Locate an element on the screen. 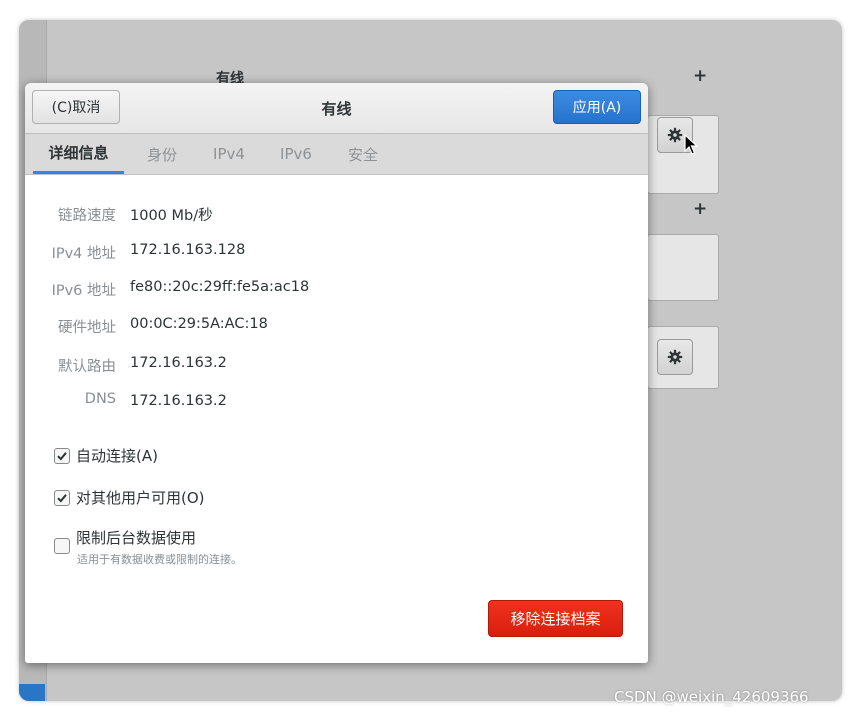 The width and height of the screenshot is (862, 720). apply-button: 应用(A) is located at coordinates (597, 107).